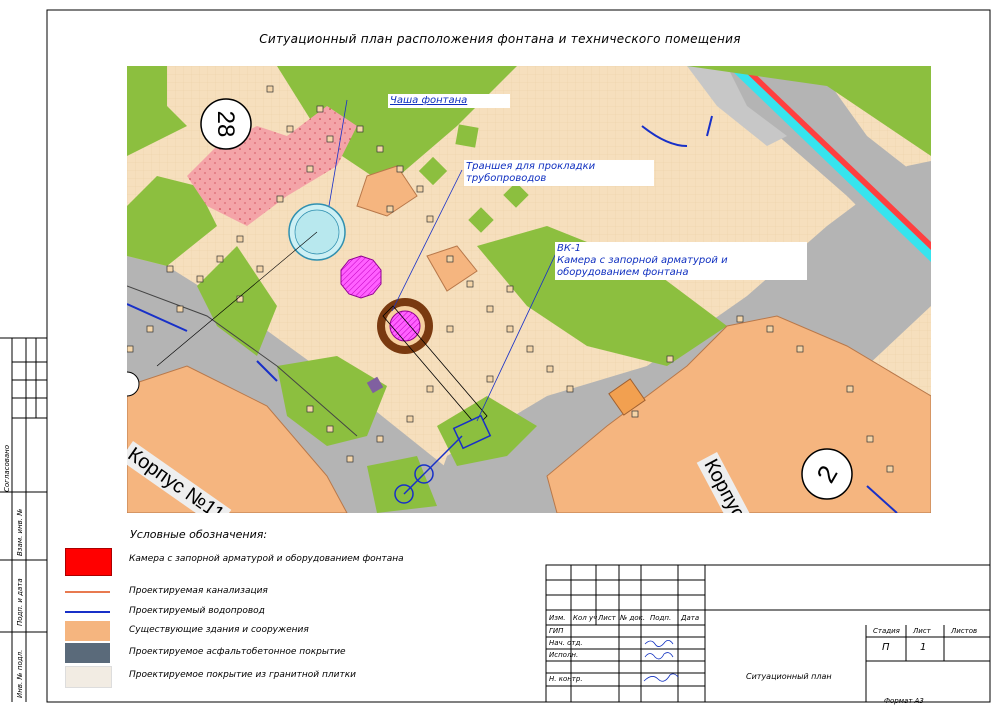 Image resolution: width=1000 pixels, height=707 pixels. What do you see at coordinates (88, 677) in the screenshot?
I see `legend-swatch-granite` at bounding box center [88, 677].